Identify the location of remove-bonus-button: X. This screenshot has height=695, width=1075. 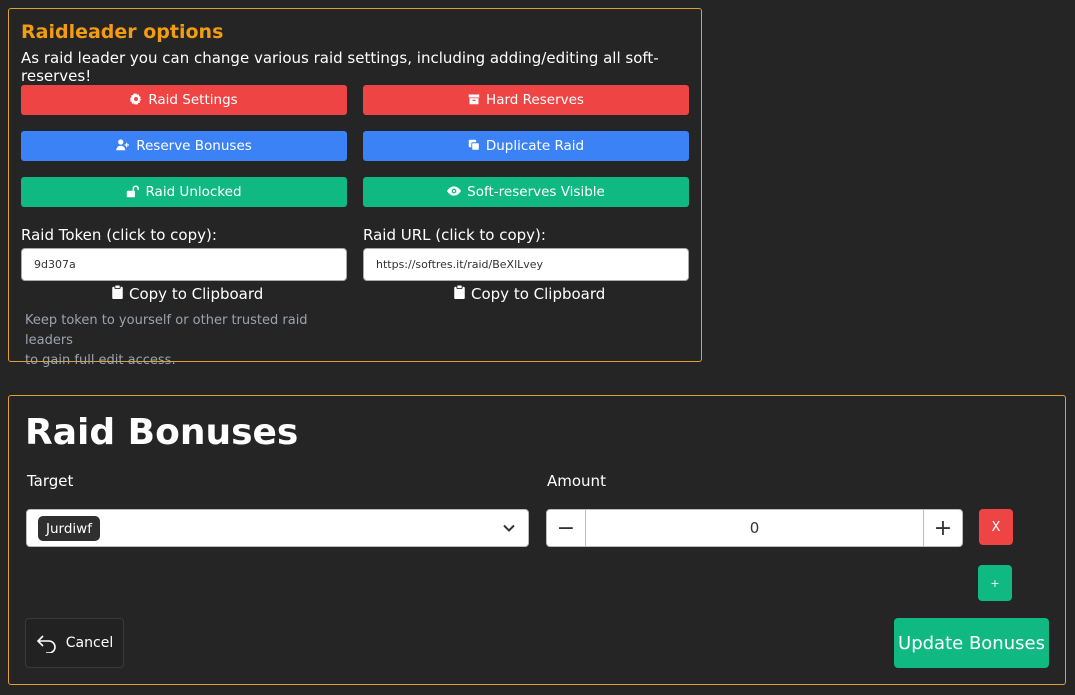
(996, 527).